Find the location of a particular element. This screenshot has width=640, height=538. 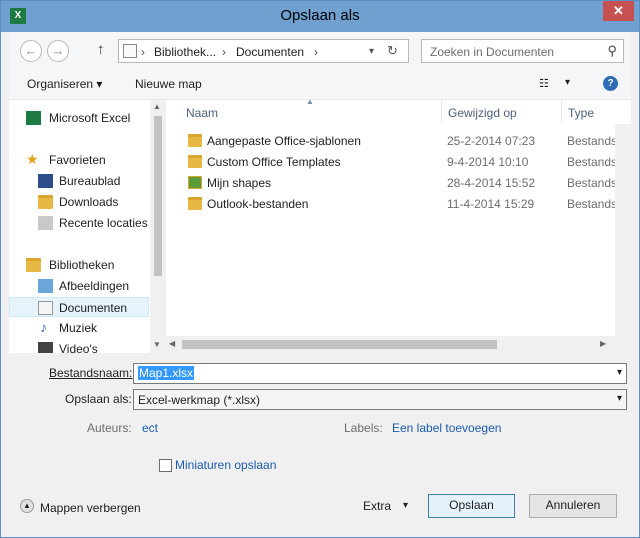

column-header-type: Type is located at coordinates (596, 112).